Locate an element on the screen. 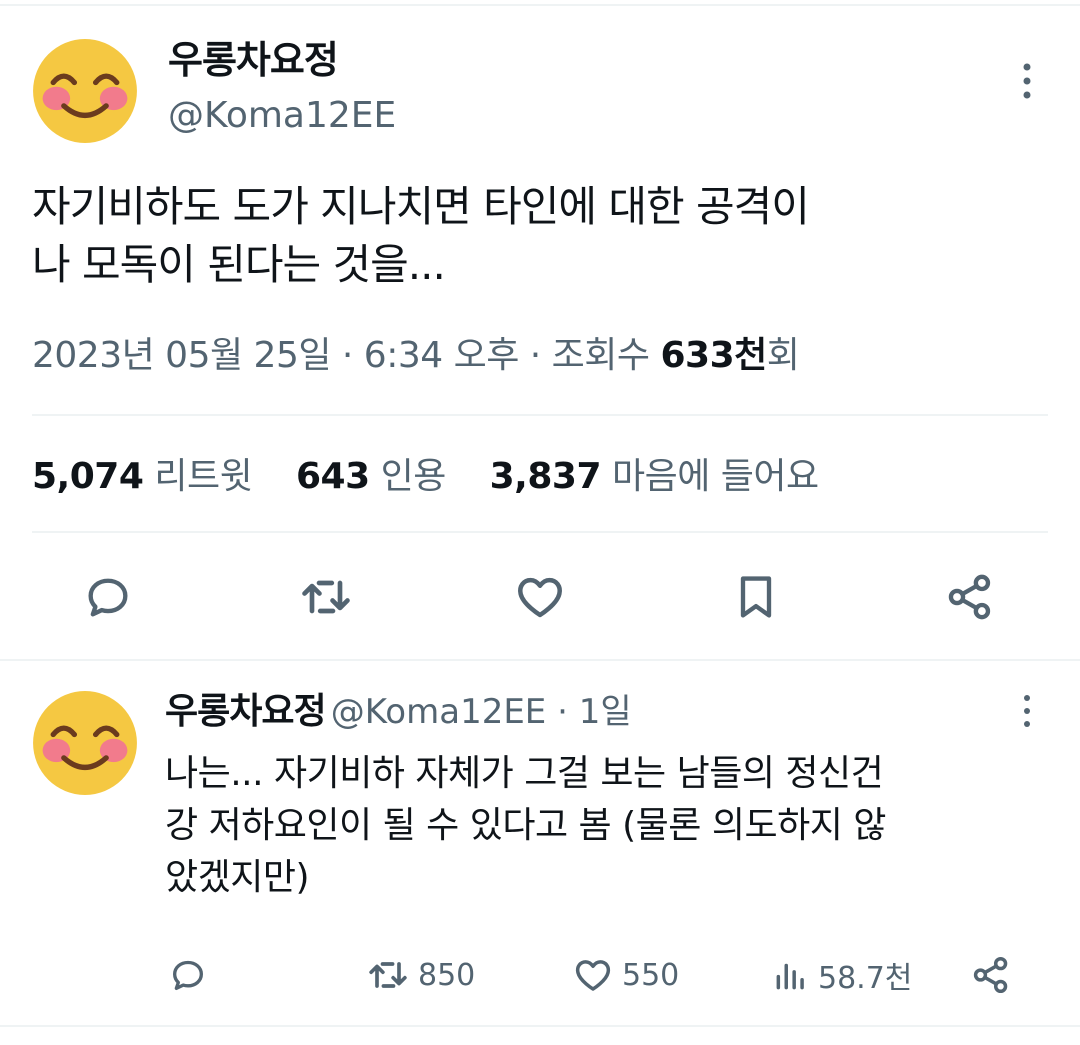  reply-avatar is located at coordinates (85, 743).